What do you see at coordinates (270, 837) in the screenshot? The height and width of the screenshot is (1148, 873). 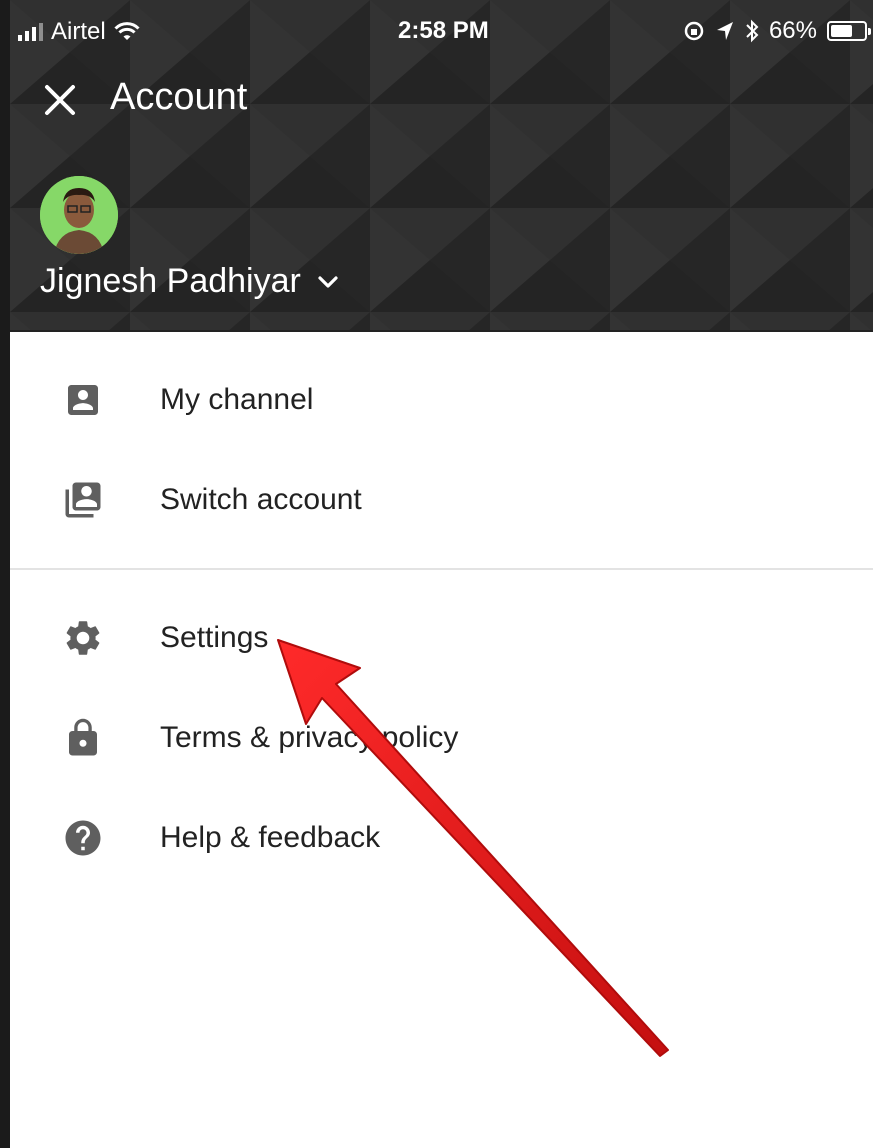 I see `menu-item-label: Help & feedback` at bounding box center [270, 837].